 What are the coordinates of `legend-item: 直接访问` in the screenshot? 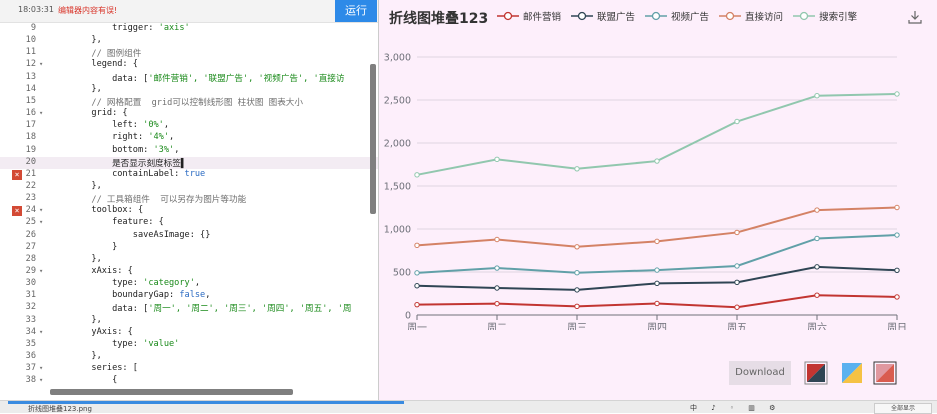 It's located at (751, 16).